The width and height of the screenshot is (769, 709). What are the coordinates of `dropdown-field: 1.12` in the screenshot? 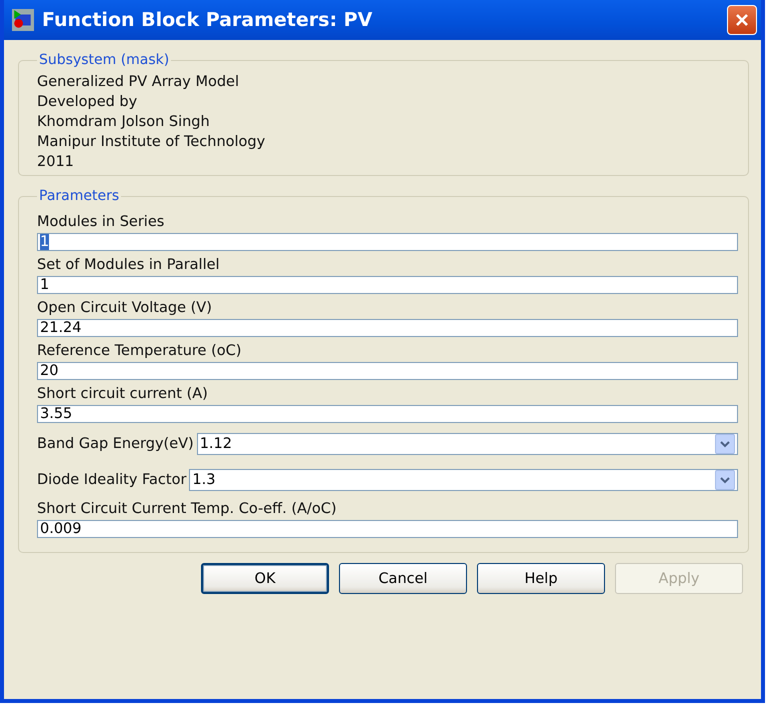 It's located at (467, 444).